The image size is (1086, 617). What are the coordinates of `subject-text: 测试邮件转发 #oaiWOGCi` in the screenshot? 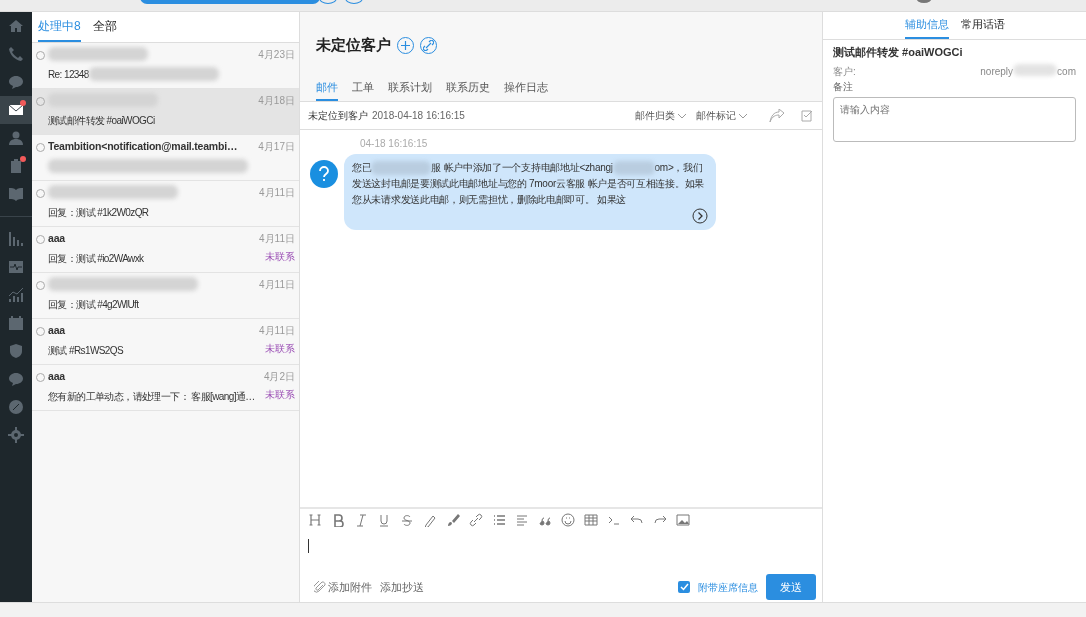 It's located at (101, 120).